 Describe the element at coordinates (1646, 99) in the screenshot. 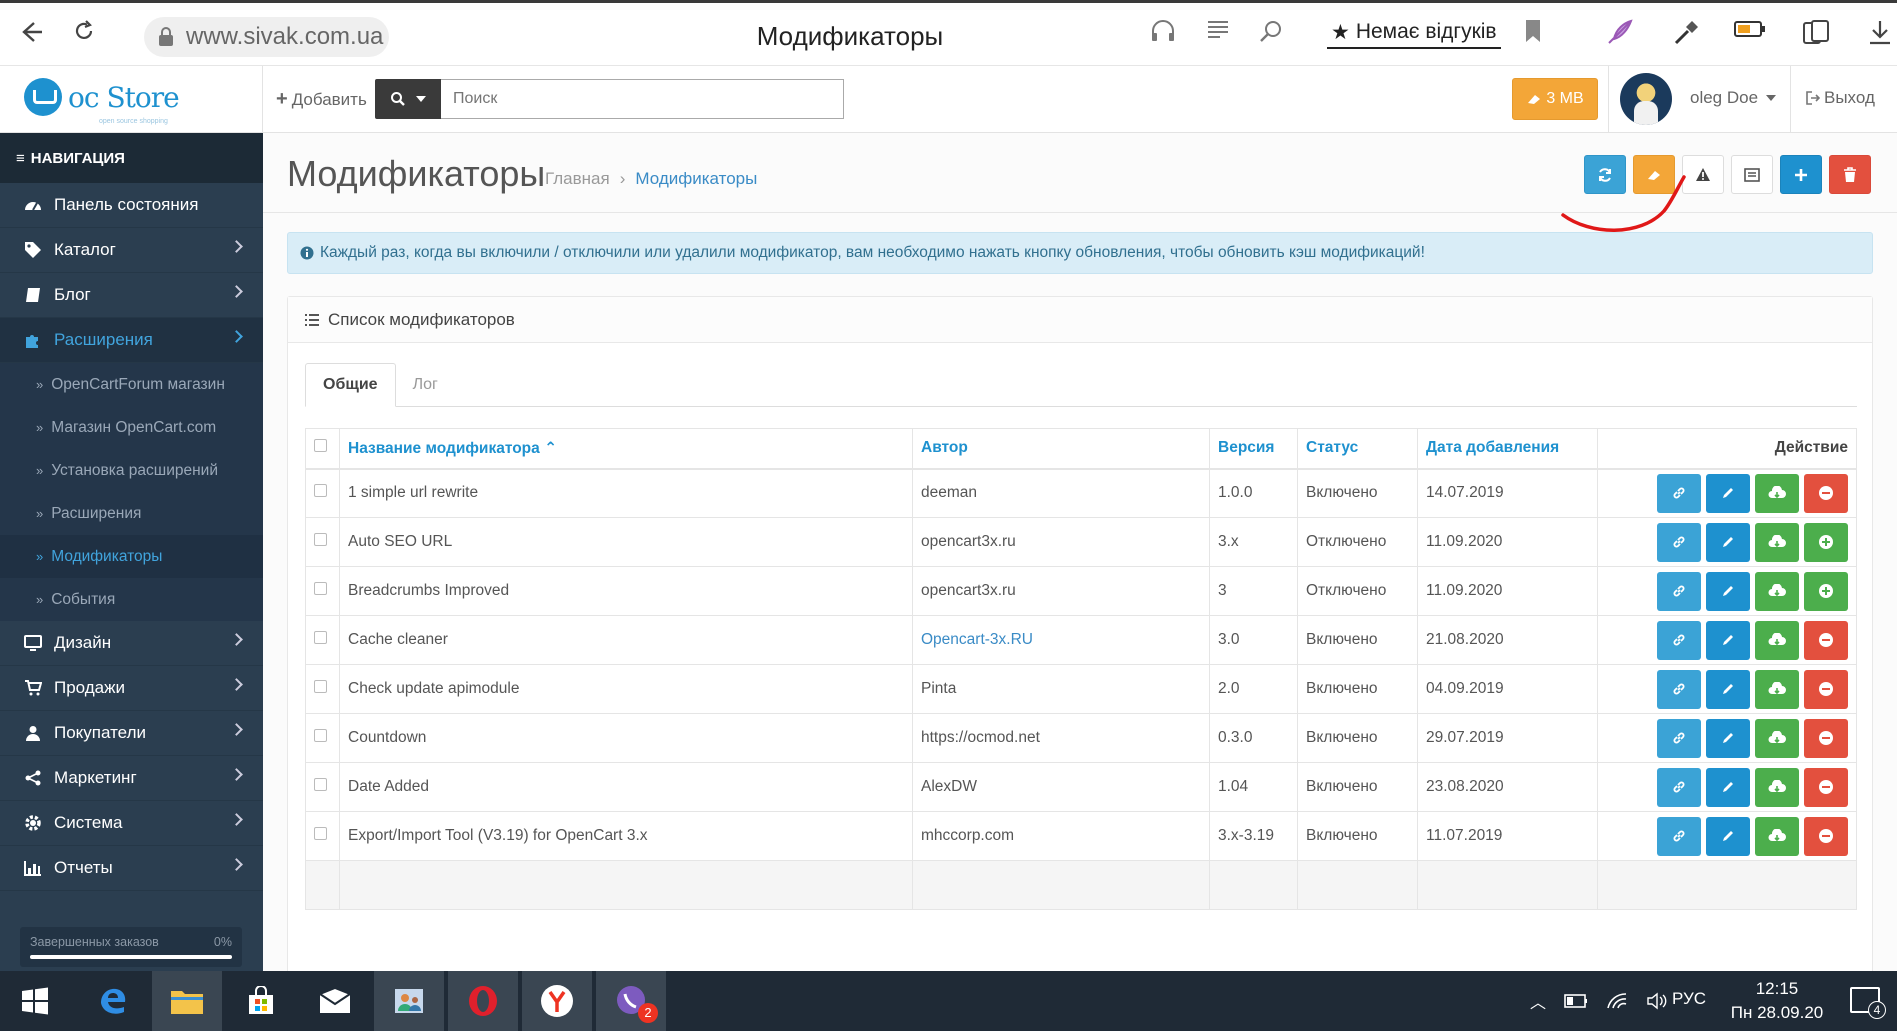

I see `avatar` at that location.